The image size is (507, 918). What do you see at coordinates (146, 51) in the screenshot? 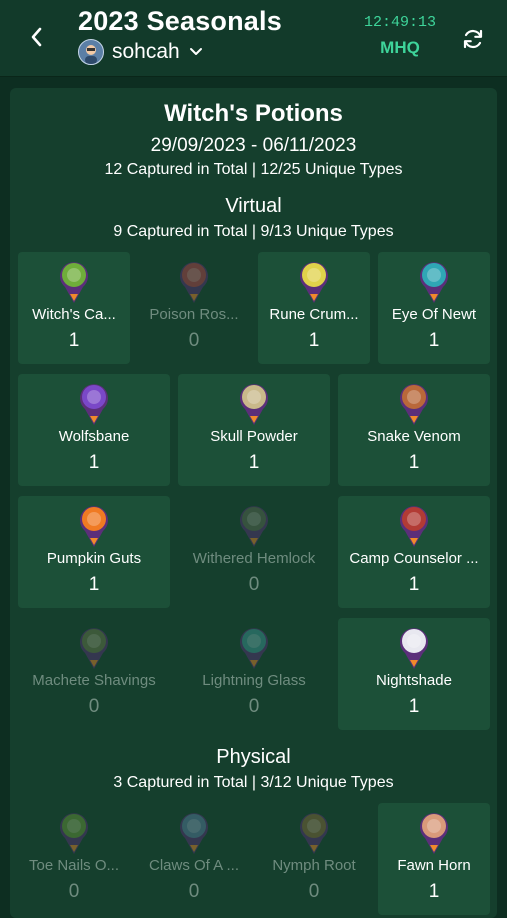
I see `username: sohcah` at bounding box center [146, 51].